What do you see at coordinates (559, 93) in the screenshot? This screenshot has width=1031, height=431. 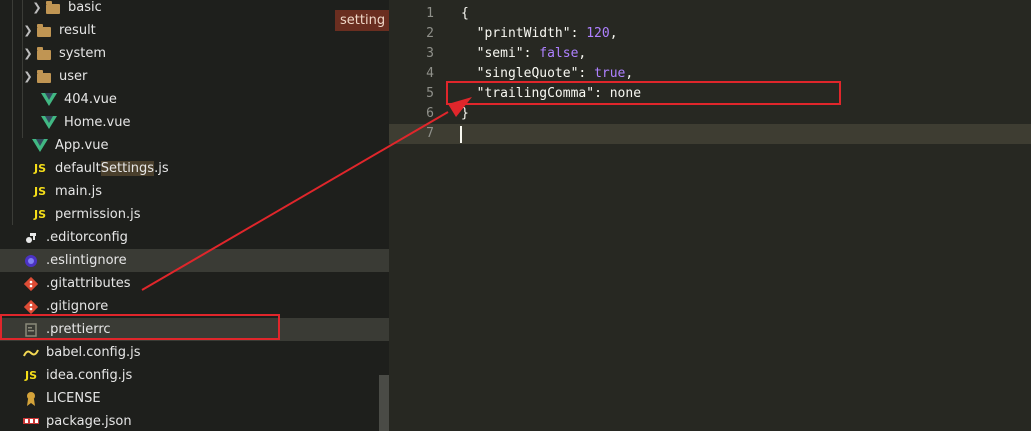 I see `line-content: "trailingComma": none` at bounding box center [559, 93].